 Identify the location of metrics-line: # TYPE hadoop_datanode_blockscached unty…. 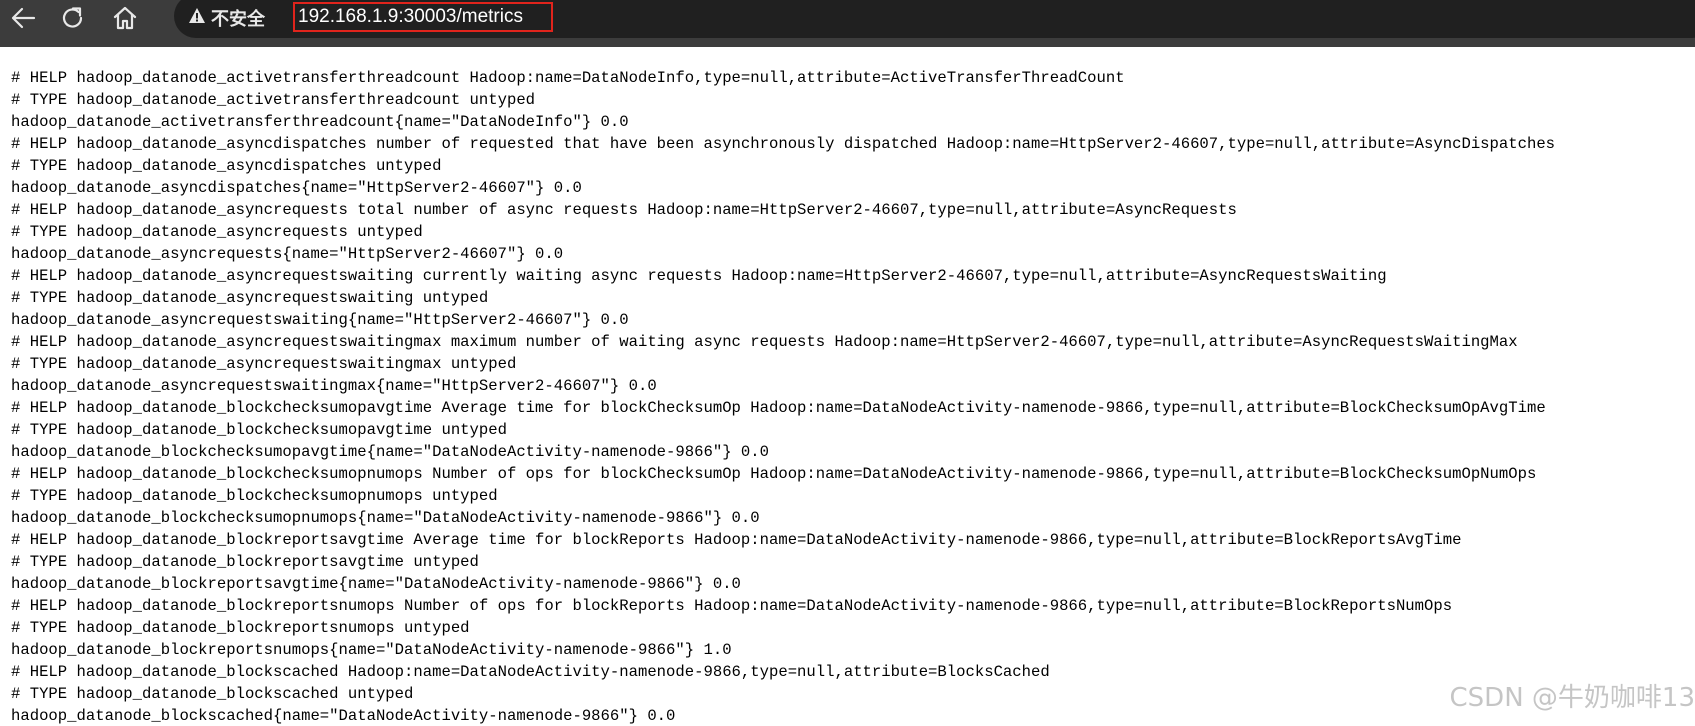
(212, 694).